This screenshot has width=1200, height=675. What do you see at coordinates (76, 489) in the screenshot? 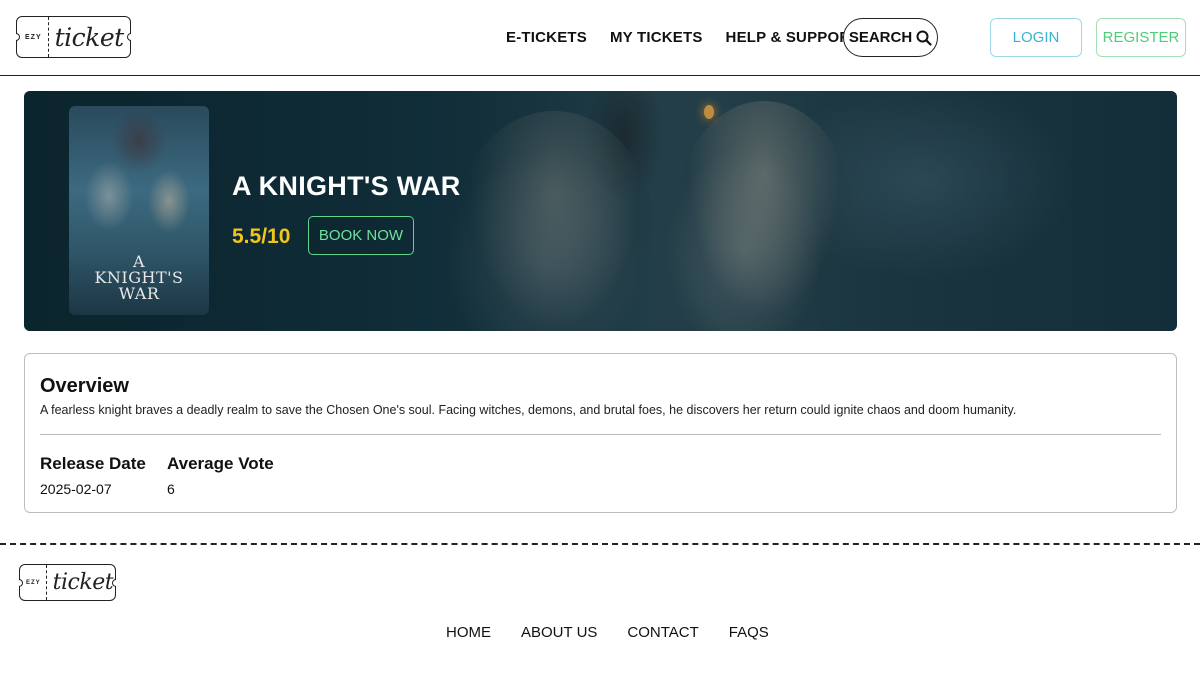
I see `release-date-value: 2025-02-07` at bounding box center [76, 489].